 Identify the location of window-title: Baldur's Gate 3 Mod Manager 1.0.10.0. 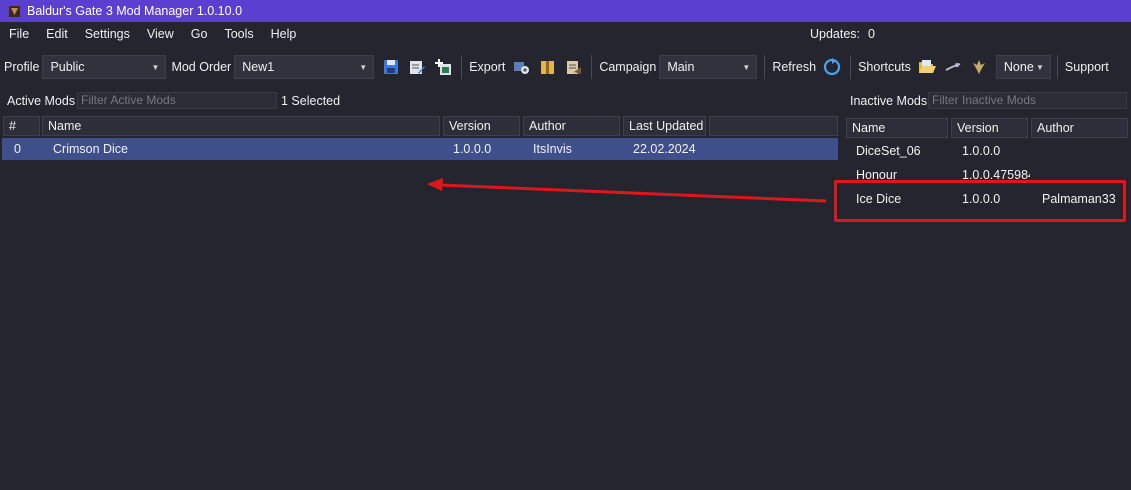
(135, 11).